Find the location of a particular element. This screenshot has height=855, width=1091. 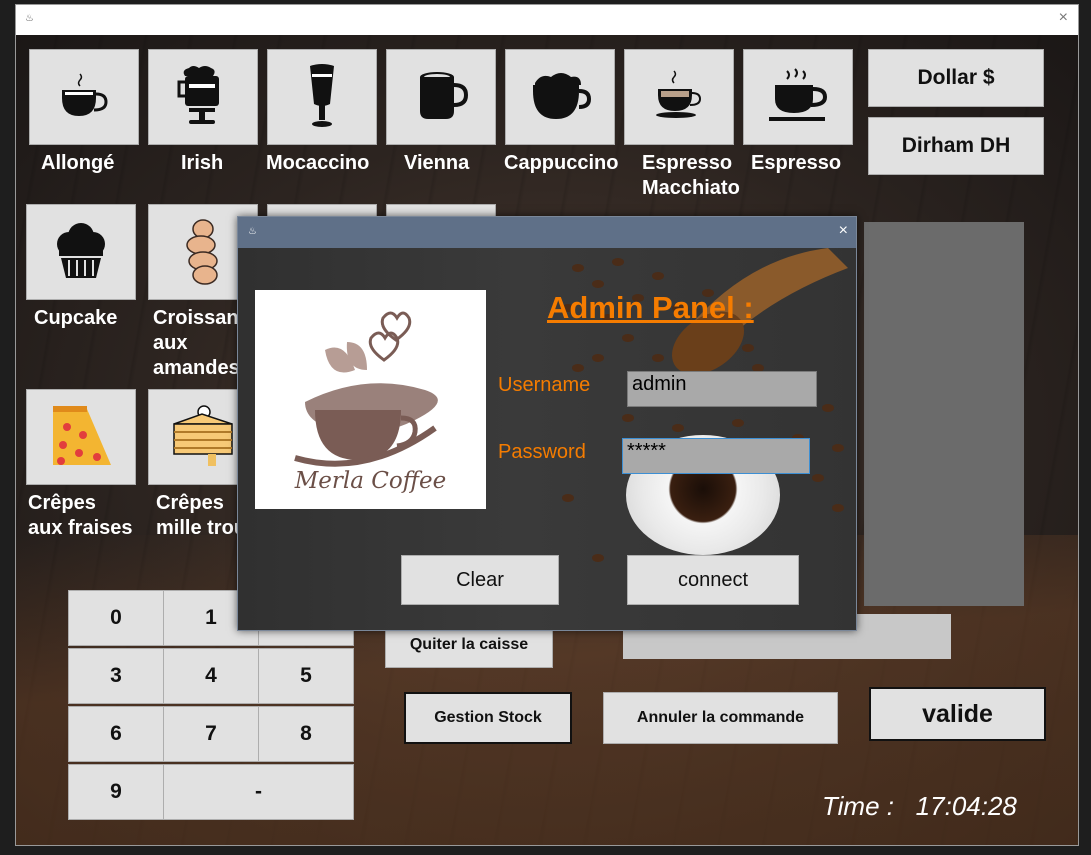

product-cupcake-button is located at coordinates (81, 252).